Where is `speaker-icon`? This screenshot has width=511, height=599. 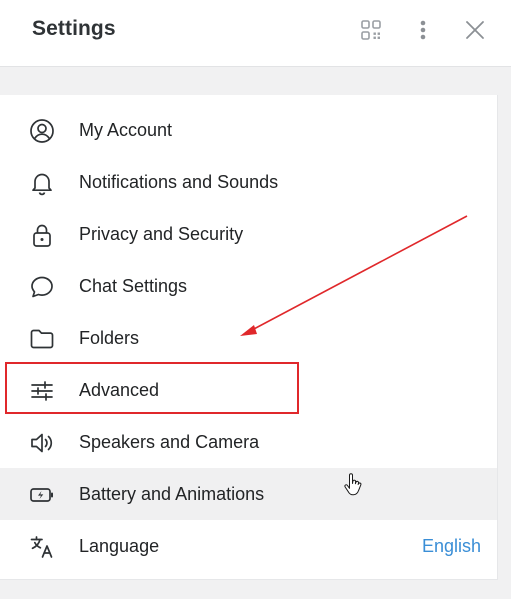 speaker-icon is located at coordinates (42, 443).